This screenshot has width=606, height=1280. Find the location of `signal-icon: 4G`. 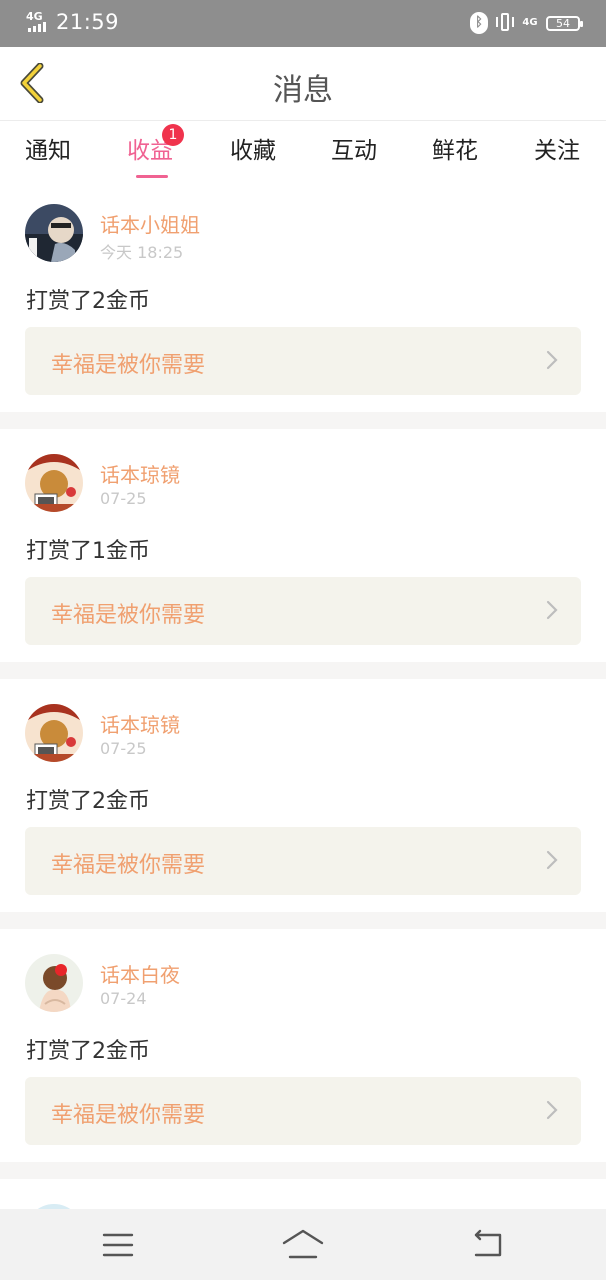

signal-icon: 4G is located at coordinates (38, 22).